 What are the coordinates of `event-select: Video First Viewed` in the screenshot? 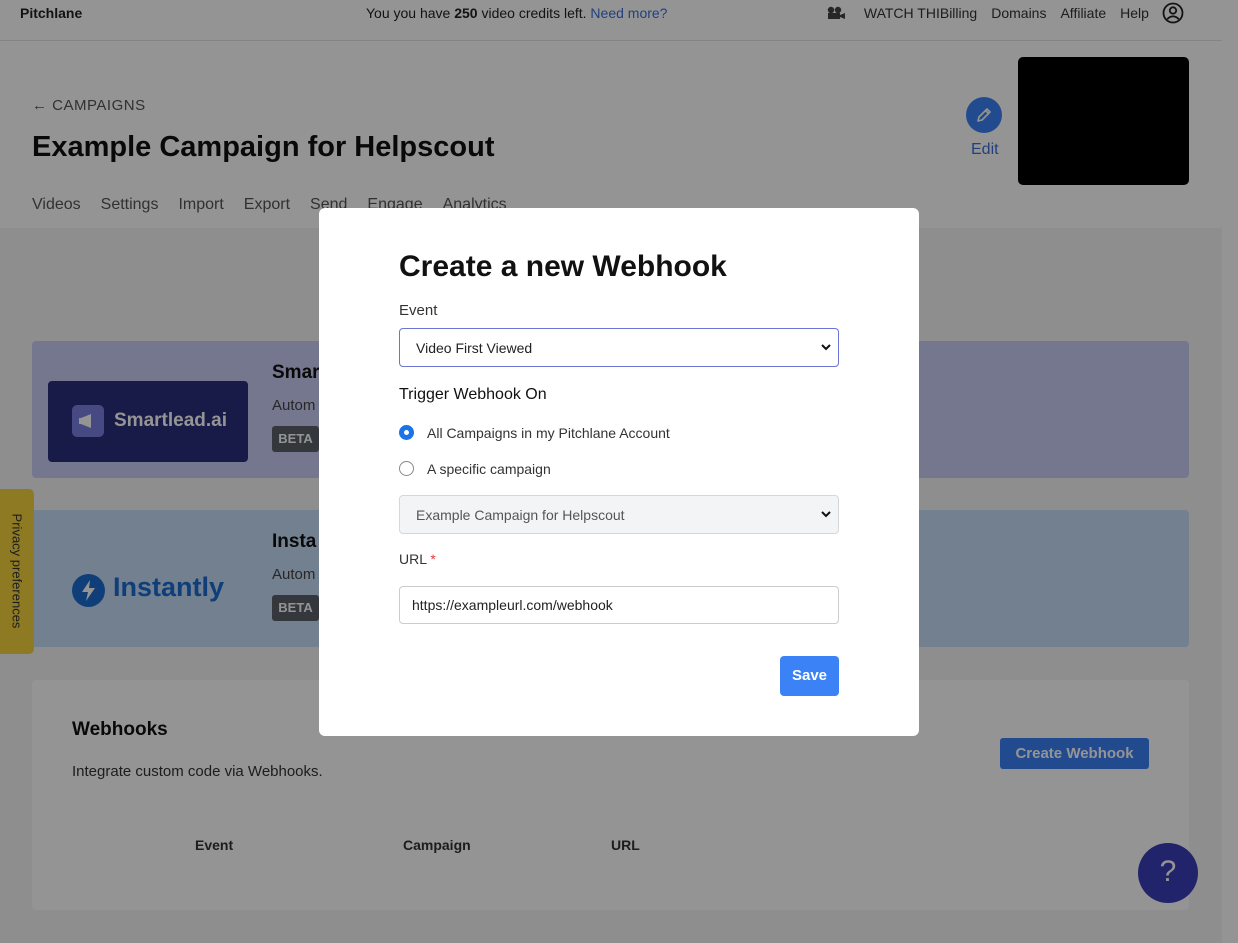 It's located at (619, 347).